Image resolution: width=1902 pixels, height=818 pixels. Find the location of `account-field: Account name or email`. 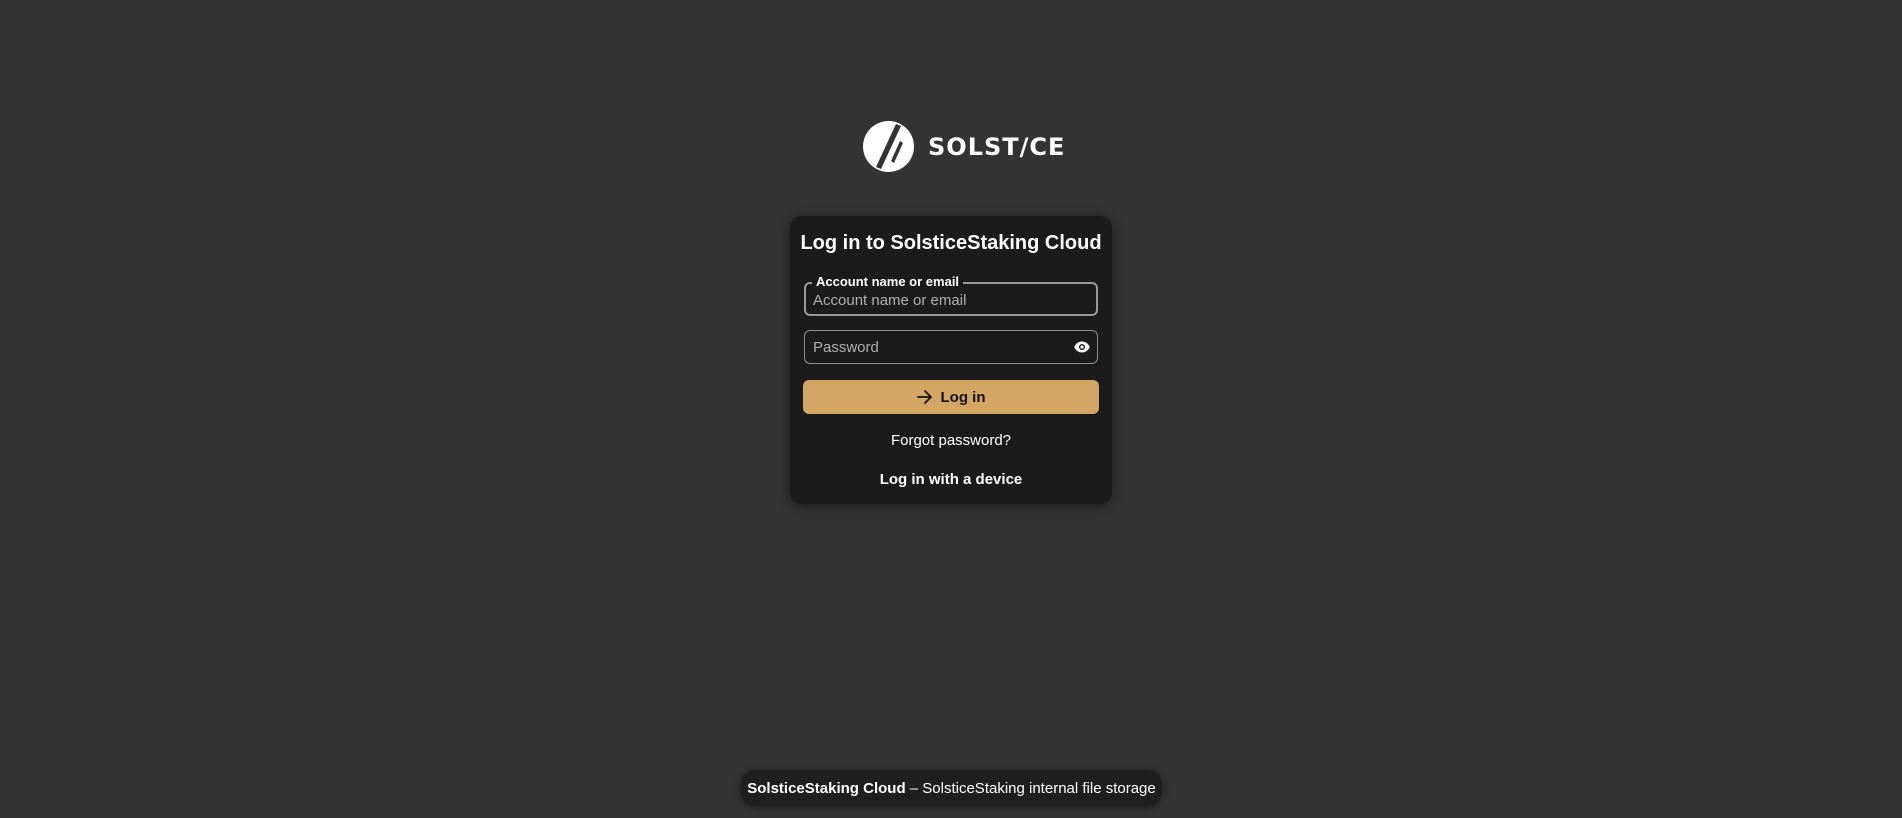

account-field: Account name or email is located at coordinates (951, 295).